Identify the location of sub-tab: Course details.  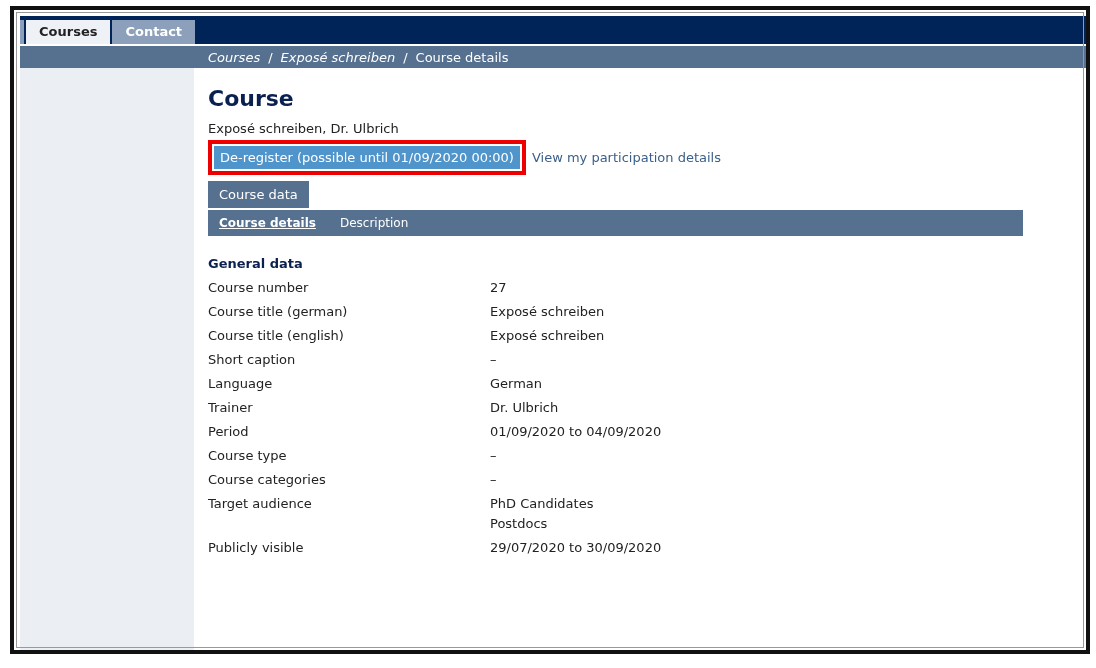
(267, 223).